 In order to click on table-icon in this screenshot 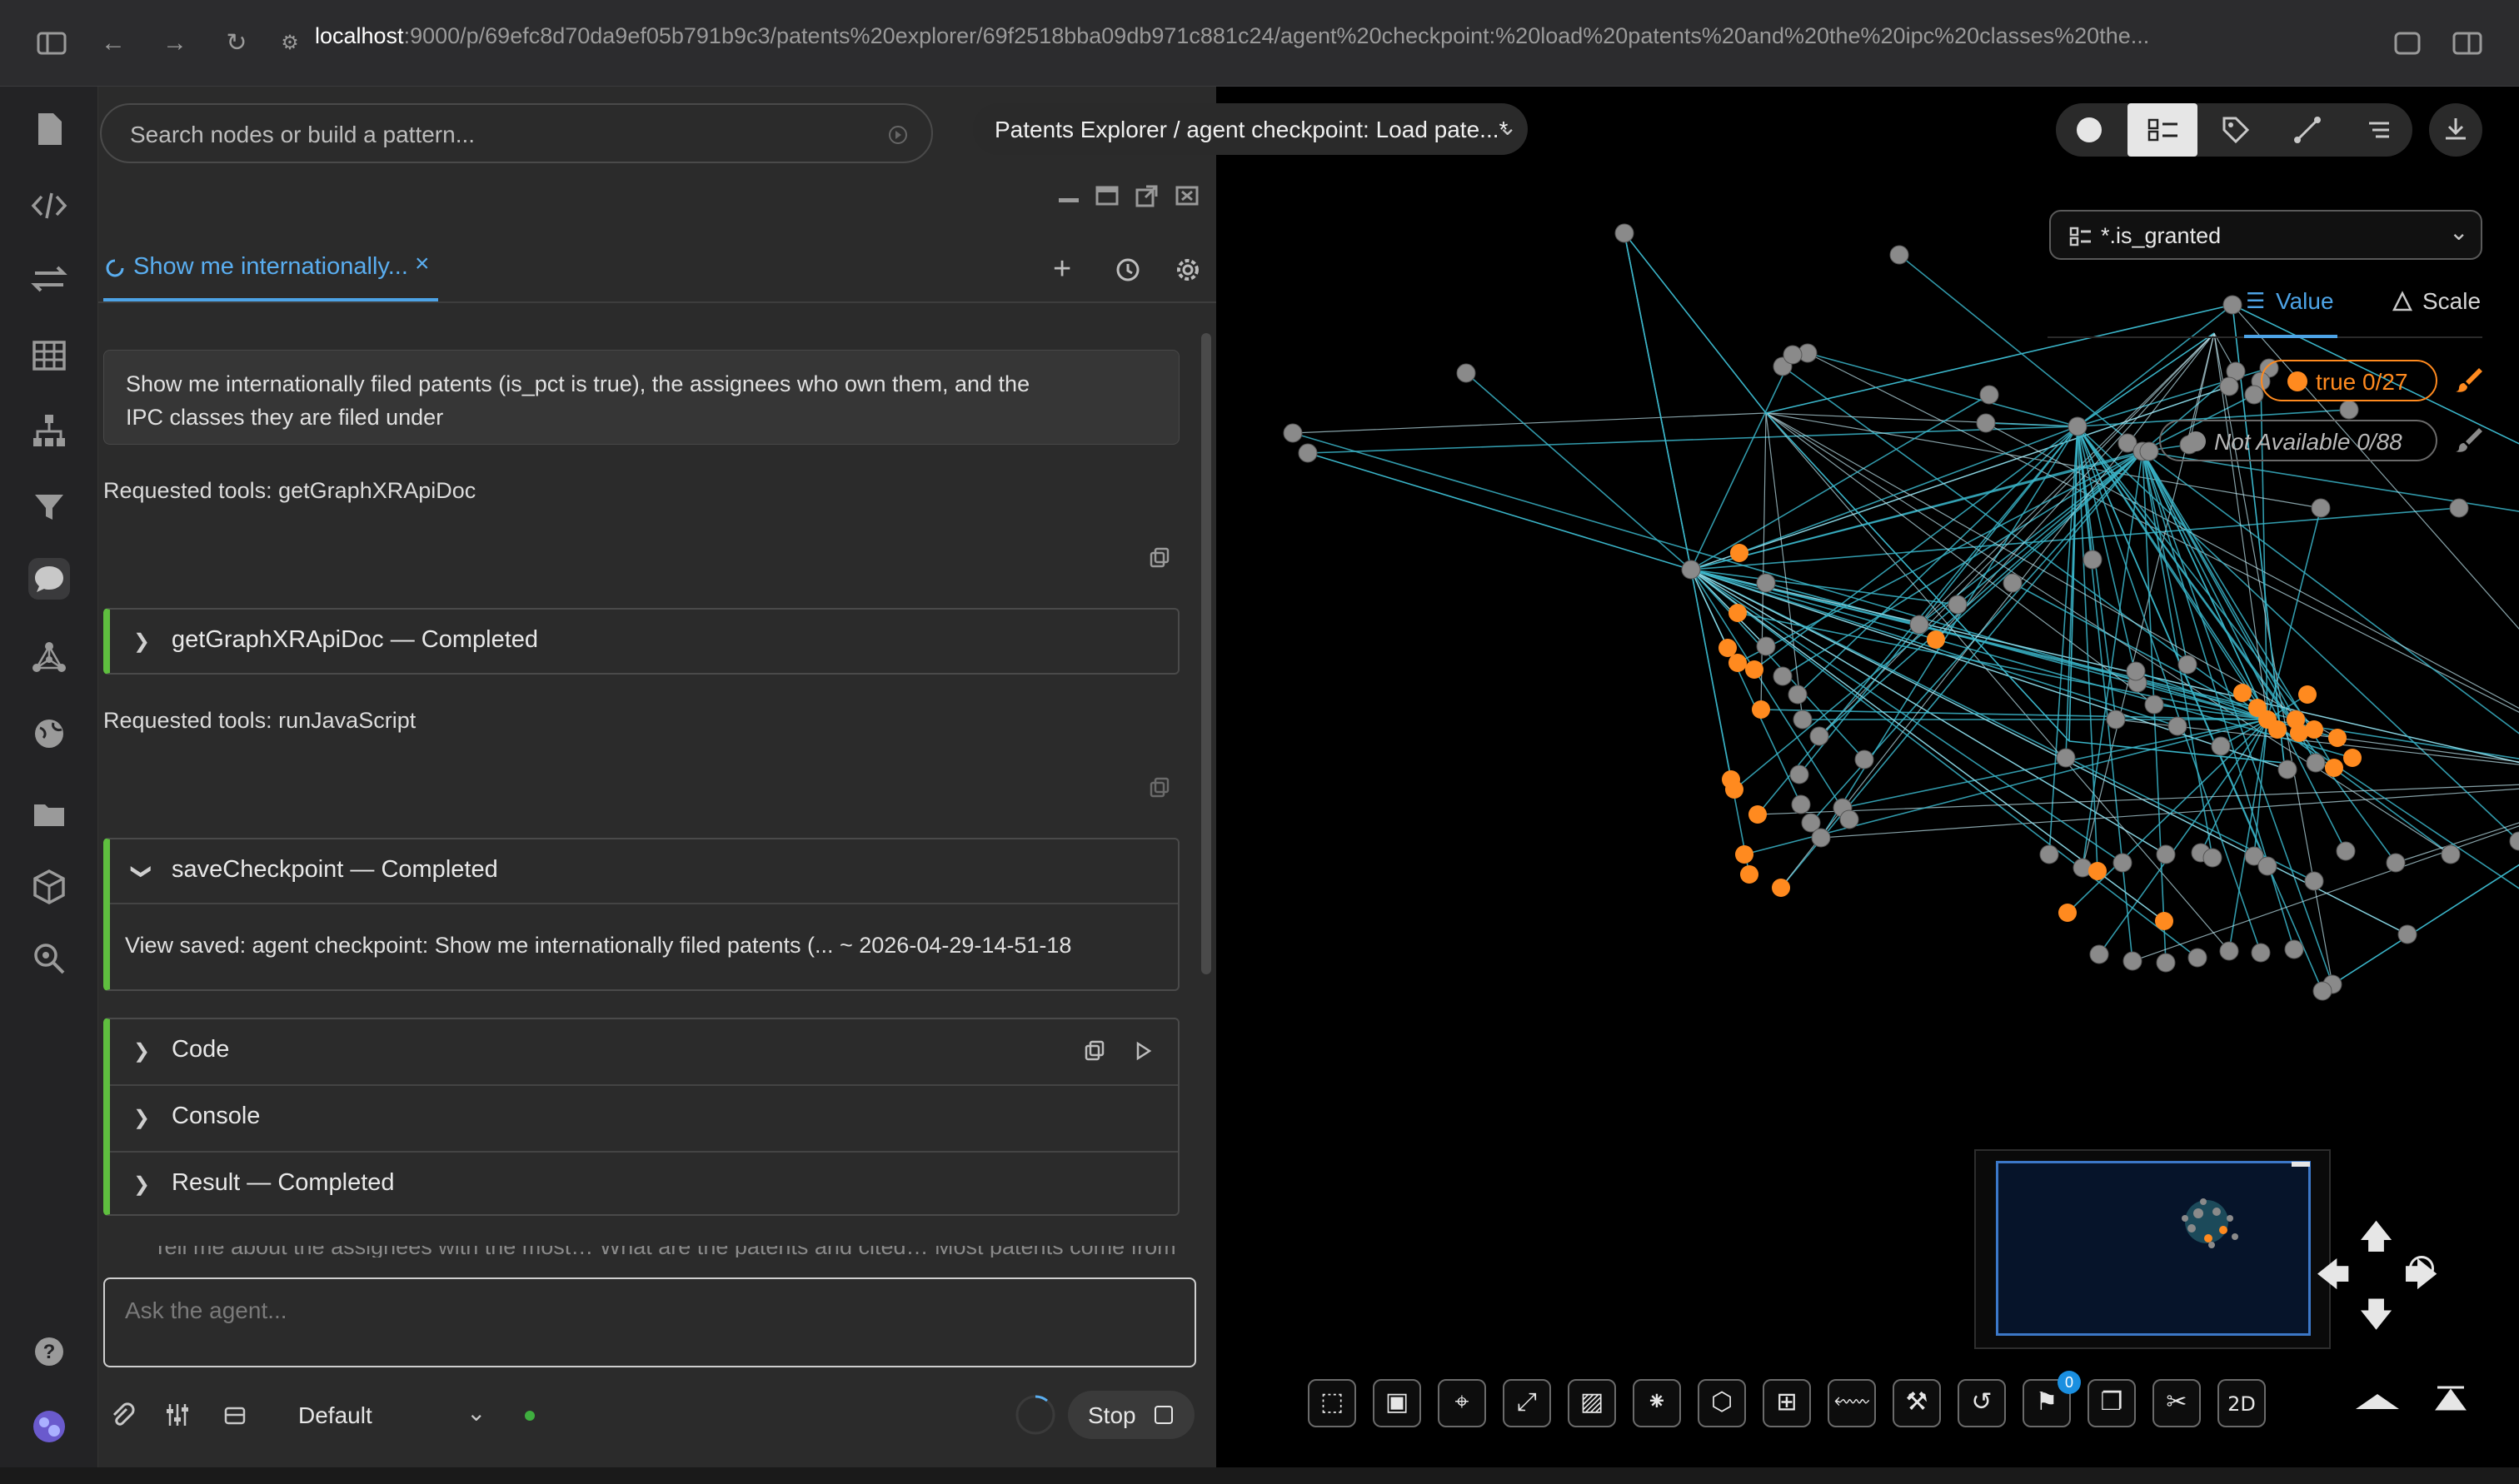, I will do `click(49, 355)`.